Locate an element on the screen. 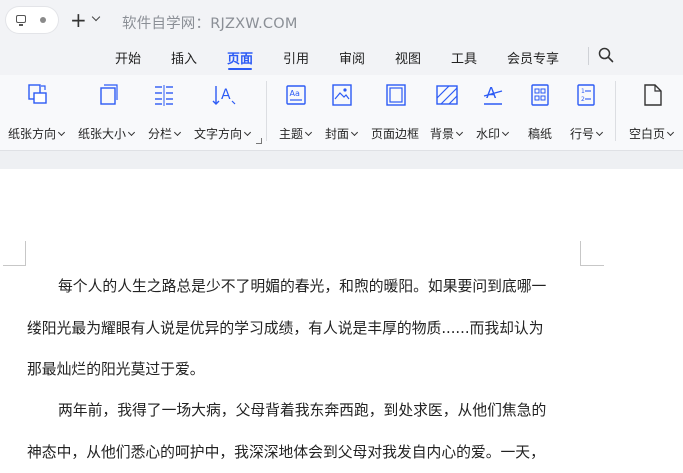 Image resolution: width=683 pixels, height=473 pixels. page-border-icon is located at coordinates (396, 95).